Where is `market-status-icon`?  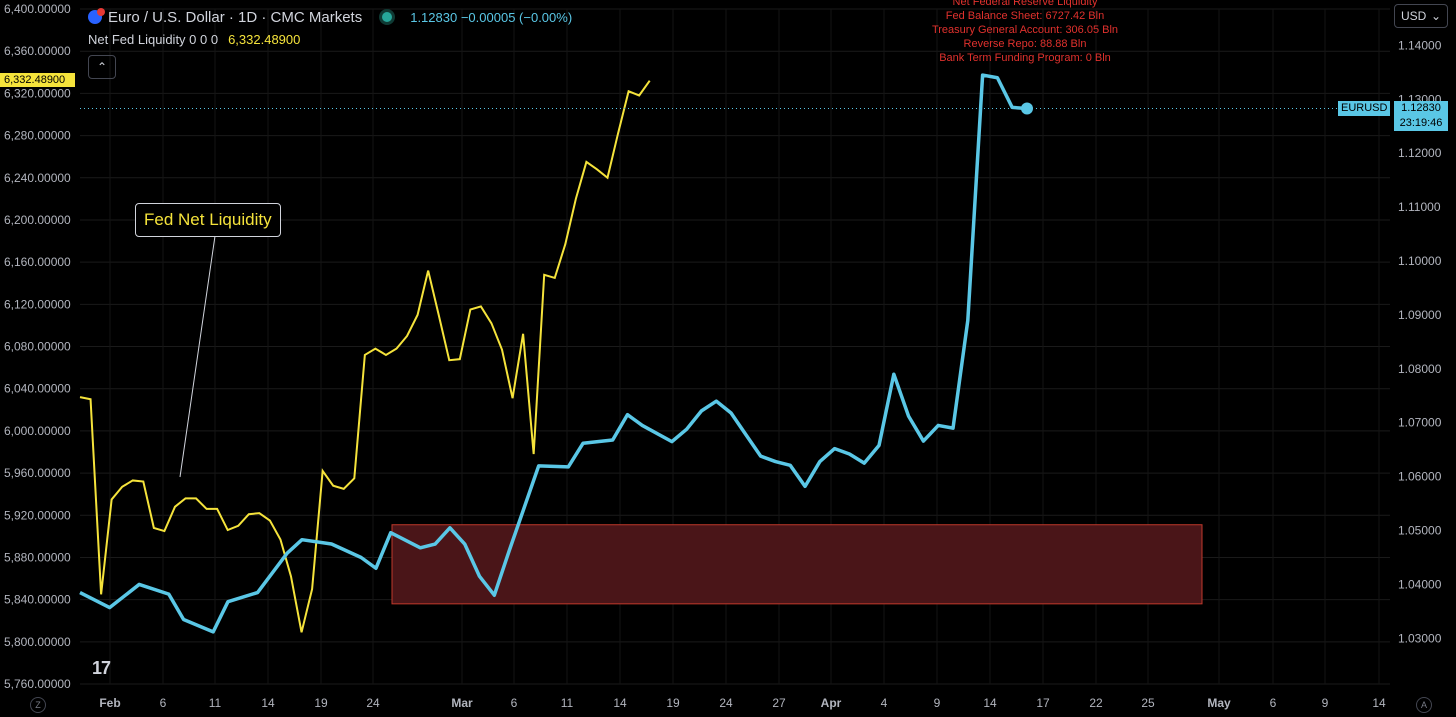 market-status-icon is located at coordinates (387, 17).